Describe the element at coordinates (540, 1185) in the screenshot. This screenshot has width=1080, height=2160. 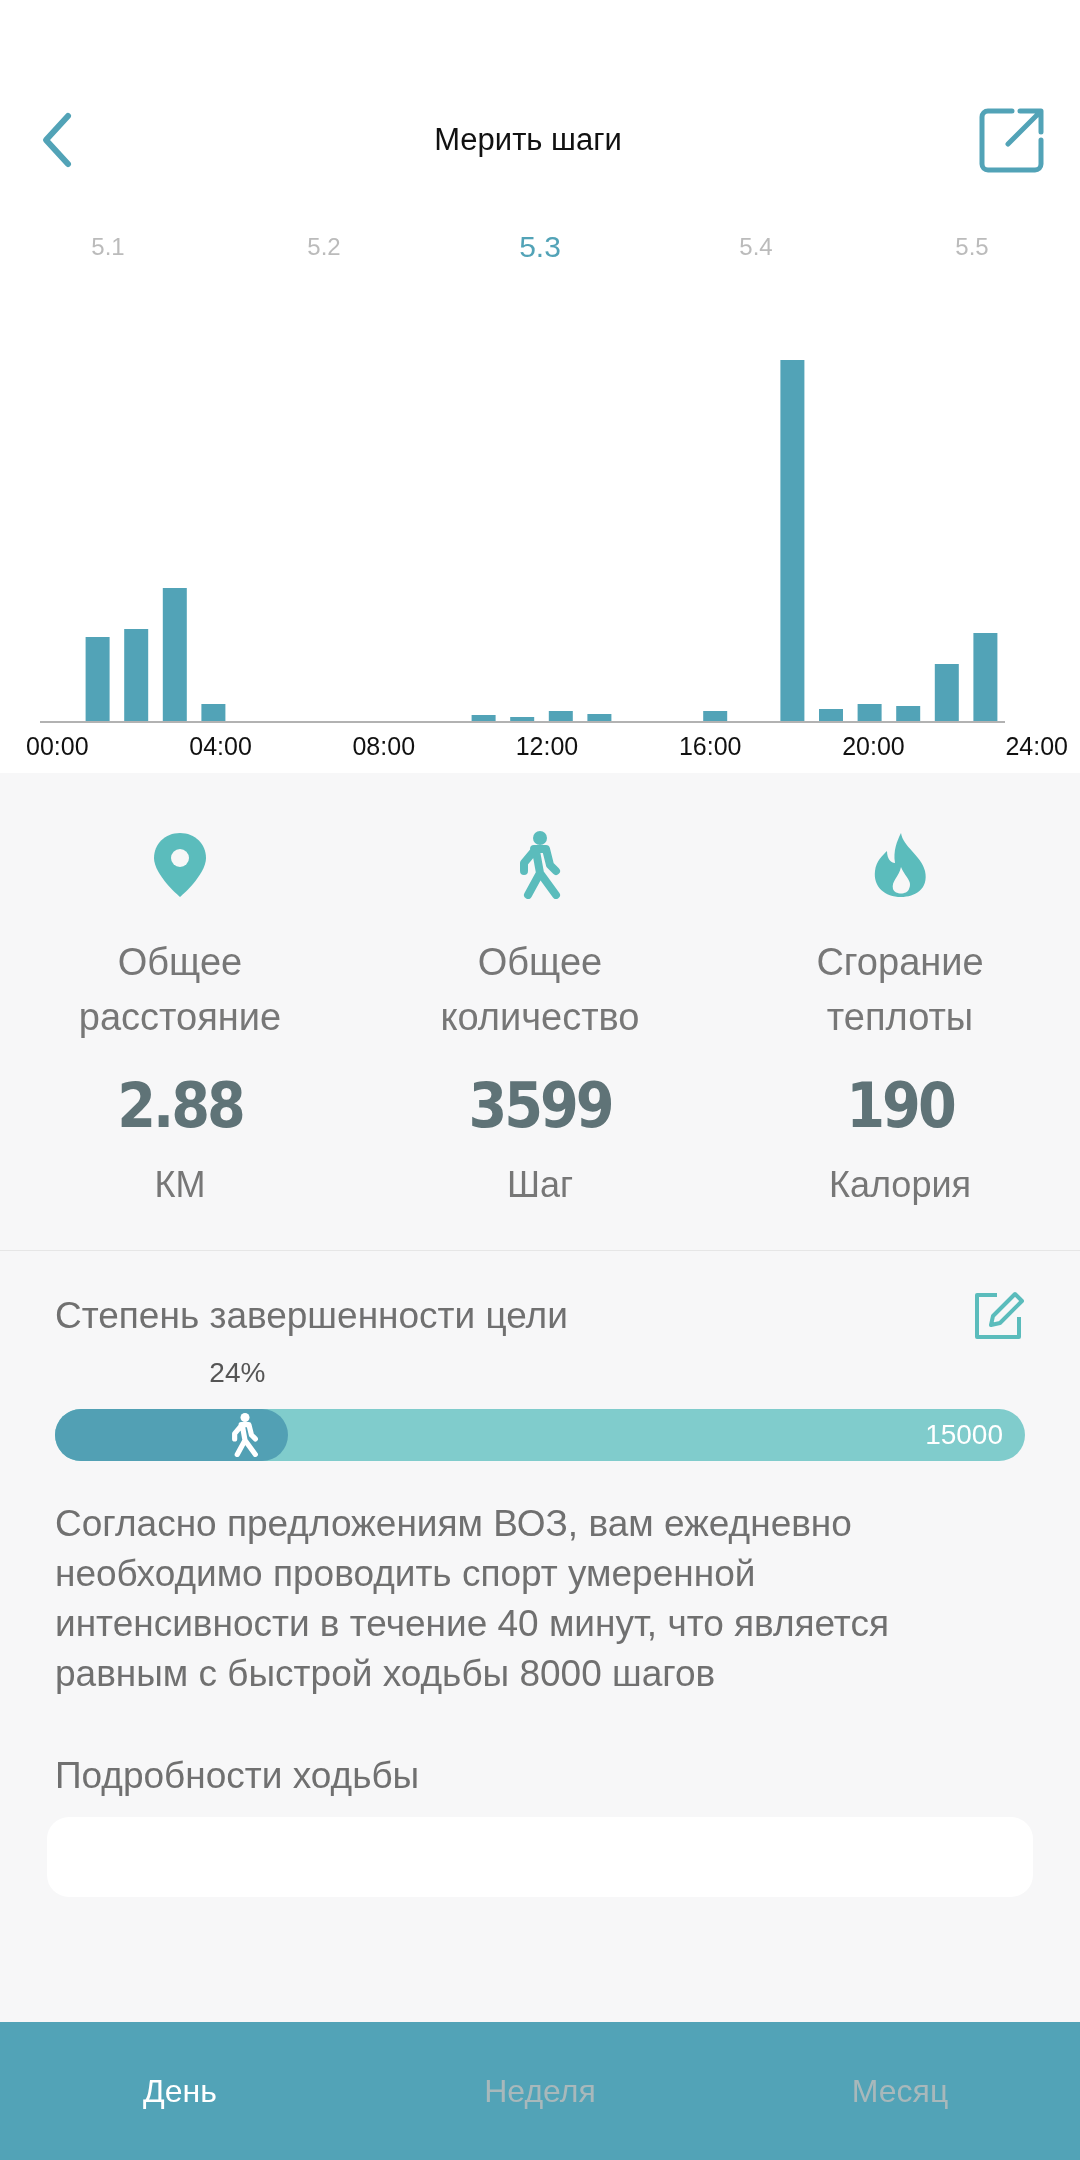
I see `stat-unit: Шаг` at that location.